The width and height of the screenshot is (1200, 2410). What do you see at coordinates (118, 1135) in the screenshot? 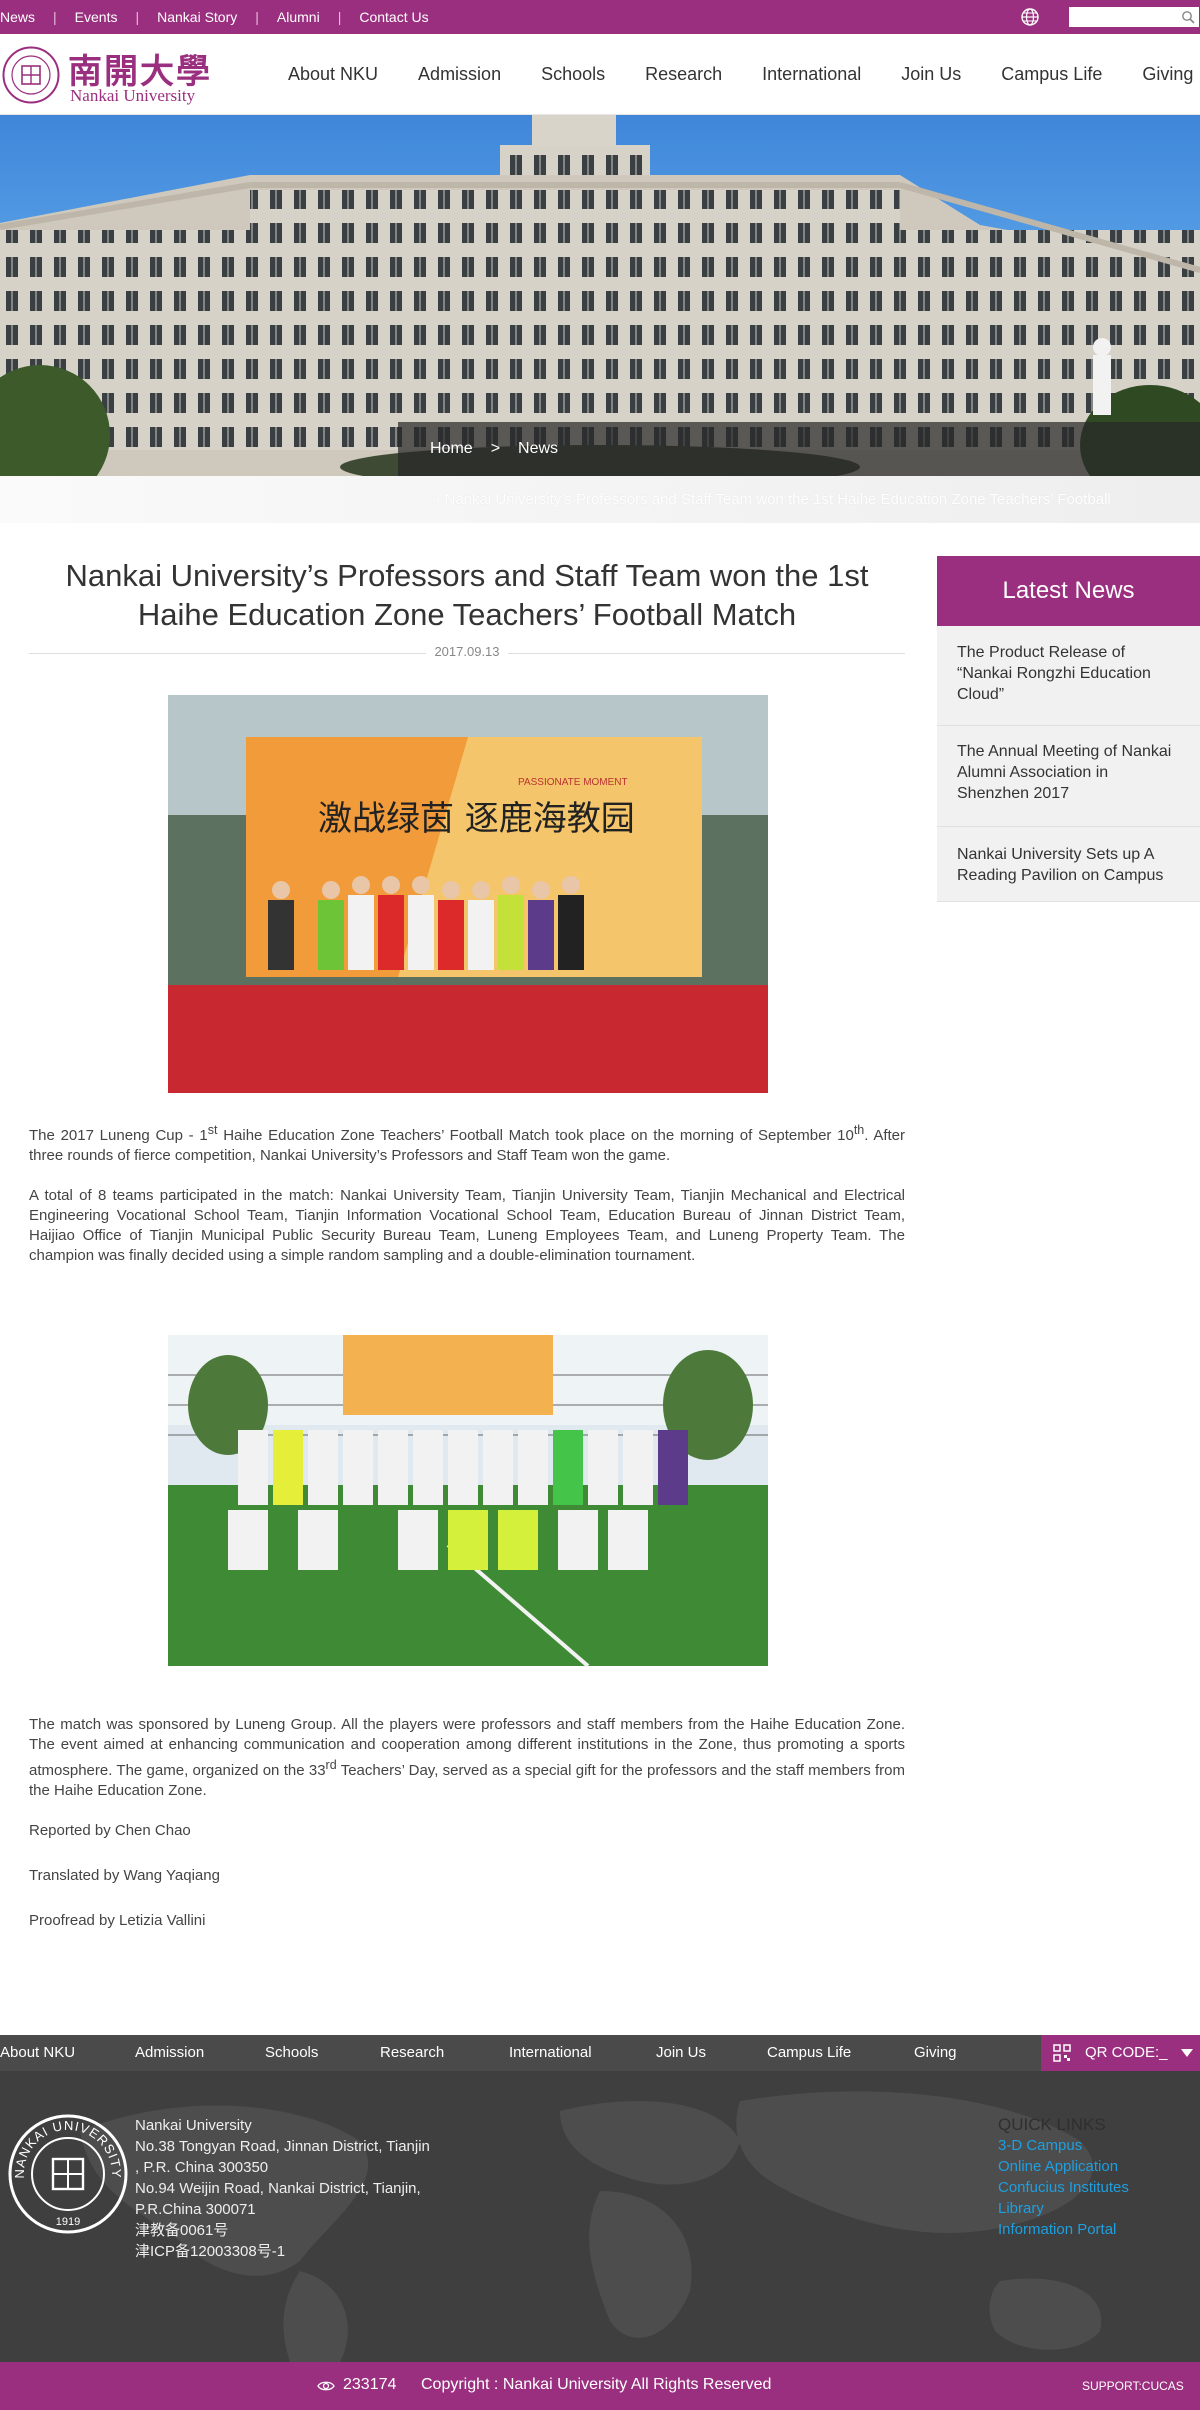
I see `p1-text-a: The 2017 Luneng Cup - 1` at bounding box center [118, 1135].